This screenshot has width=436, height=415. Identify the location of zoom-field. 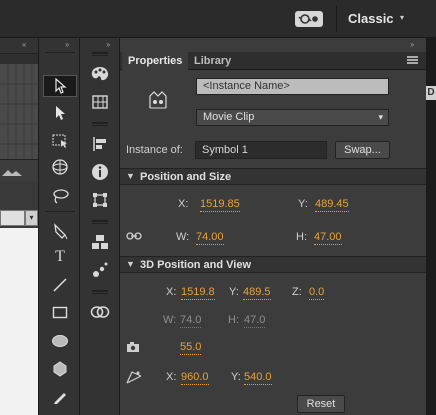
(12, 218).